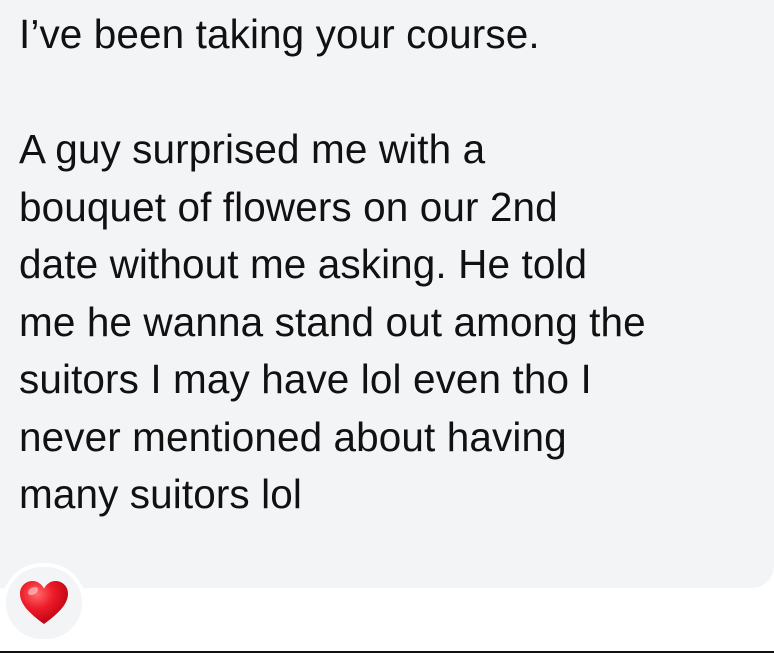  Describe the element at coordinates (387, 652) in the screenshot. I see `bottom-divider` at that location.